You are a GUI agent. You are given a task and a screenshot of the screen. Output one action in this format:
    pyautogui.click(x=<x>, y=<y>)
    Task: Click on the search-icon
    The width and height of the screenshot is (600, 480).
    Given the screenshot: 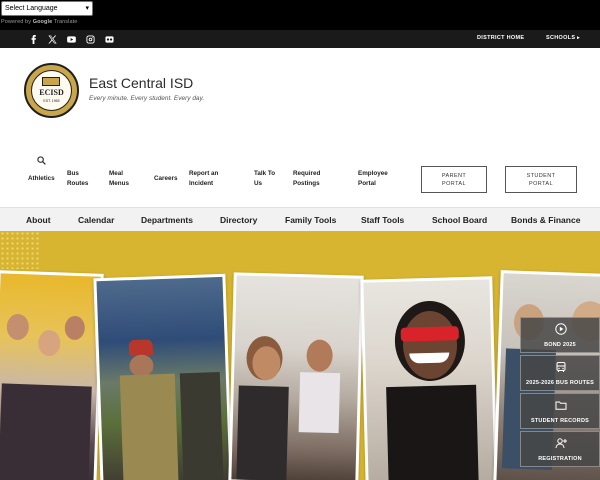 What is the action you would take?
    pyautogui.click(x=41, y=158)
    